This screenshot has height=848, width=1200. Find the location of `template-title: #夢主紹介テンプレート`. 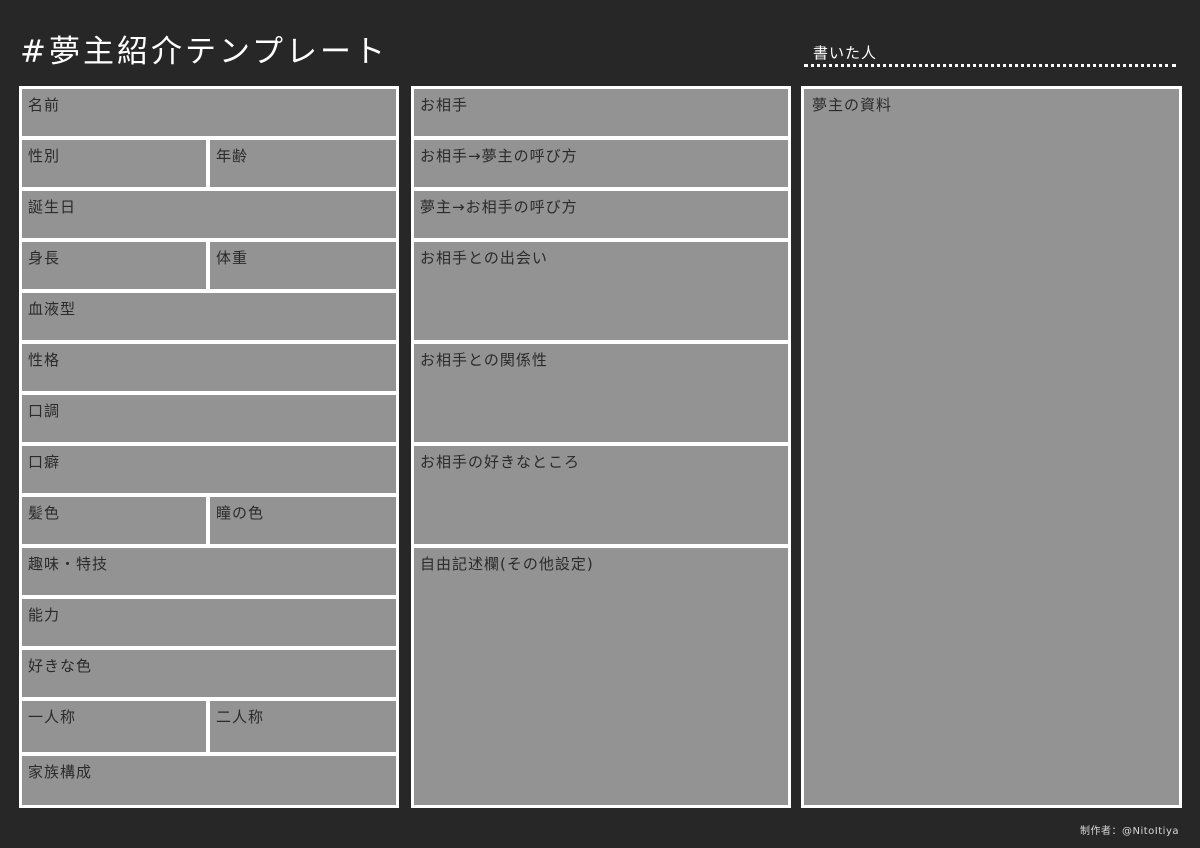

template-title: #夢主紹介テンプレート is located at coordinates (204, 52).